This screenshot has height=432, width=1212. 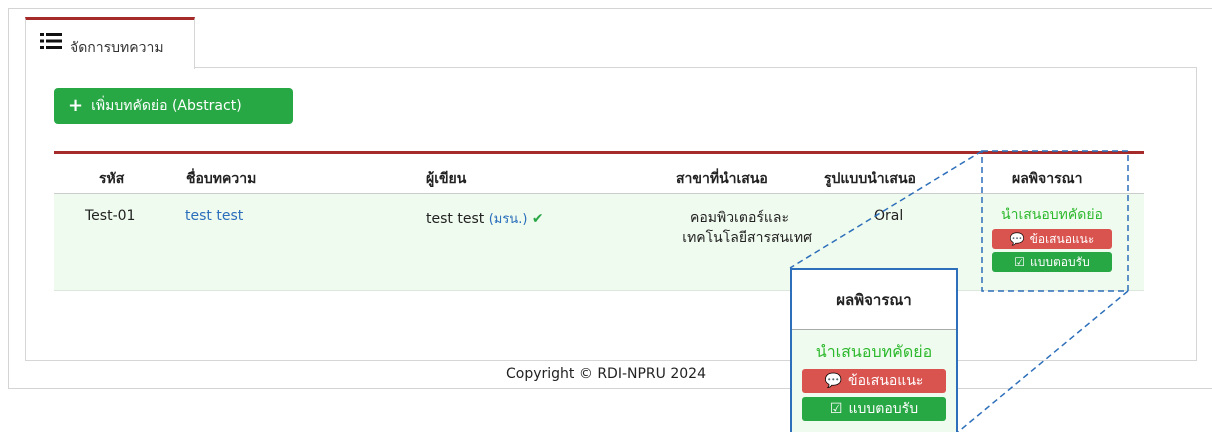 What do you see at coordinates (870, 179) in the screenshot?
I see `header-format: รูปแบบนำเสนอ` at bounding box center [870, 179].